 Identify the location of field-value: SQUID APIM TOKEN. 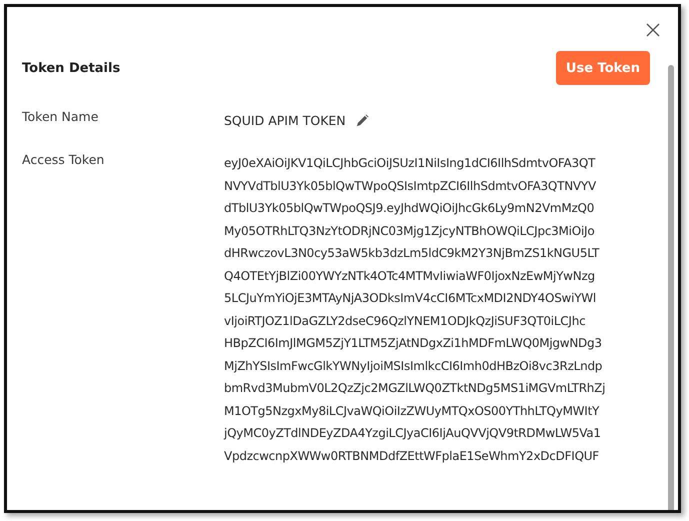
(285, 120).